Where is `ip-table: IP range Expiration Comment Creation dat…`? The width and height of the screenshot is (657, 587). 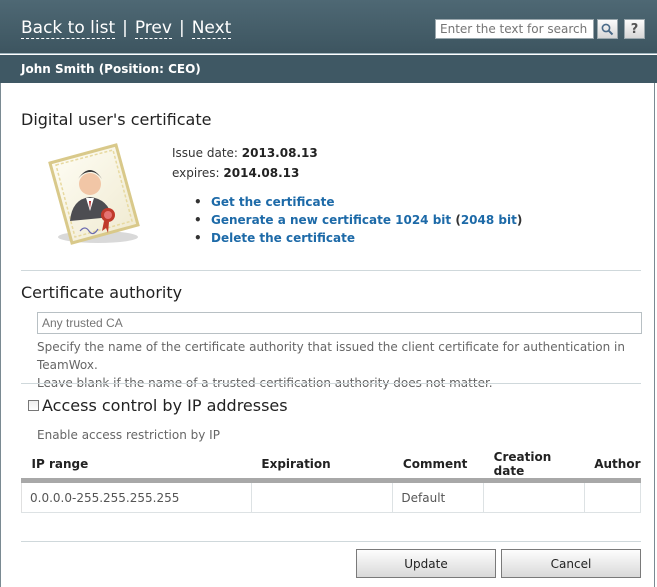 ip-table: IP range Expiration Comment Creation dat… is located at coordinates (331, 481).